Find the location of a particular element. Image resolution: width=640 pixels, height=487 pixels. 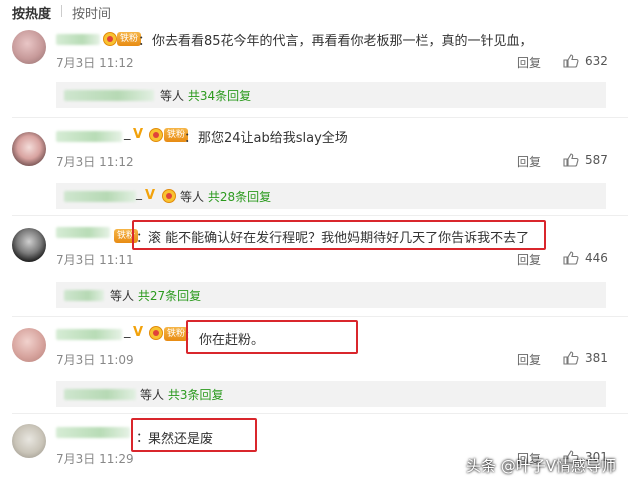

comment-text: 那您24让ab给我slay全场 is located at coordinates (273, 138).